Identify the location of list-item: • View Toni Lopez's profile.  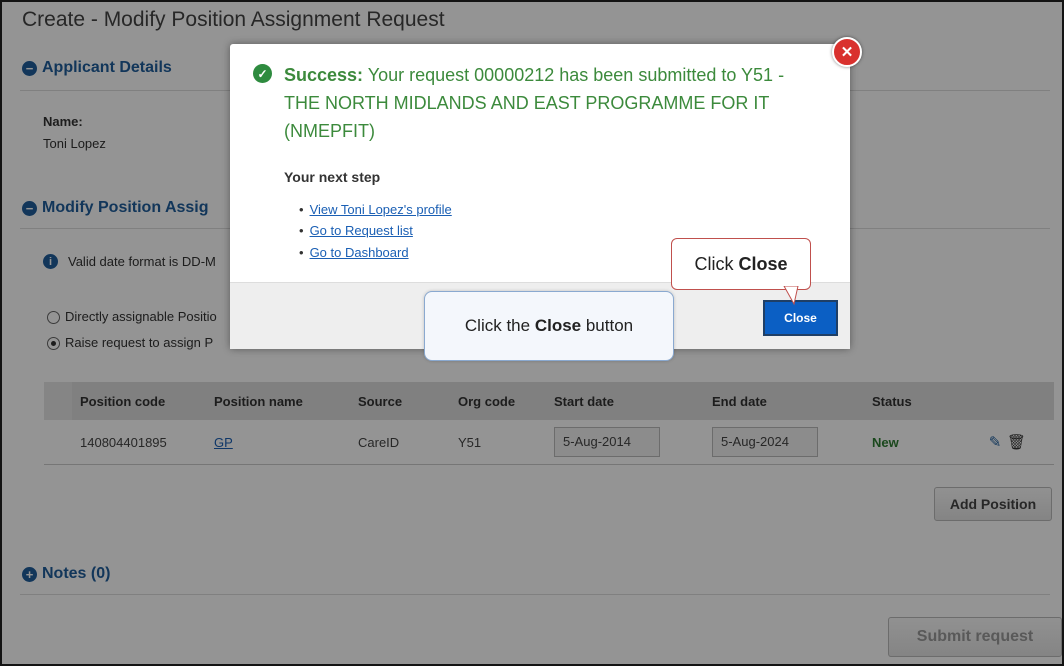
(375, 209).